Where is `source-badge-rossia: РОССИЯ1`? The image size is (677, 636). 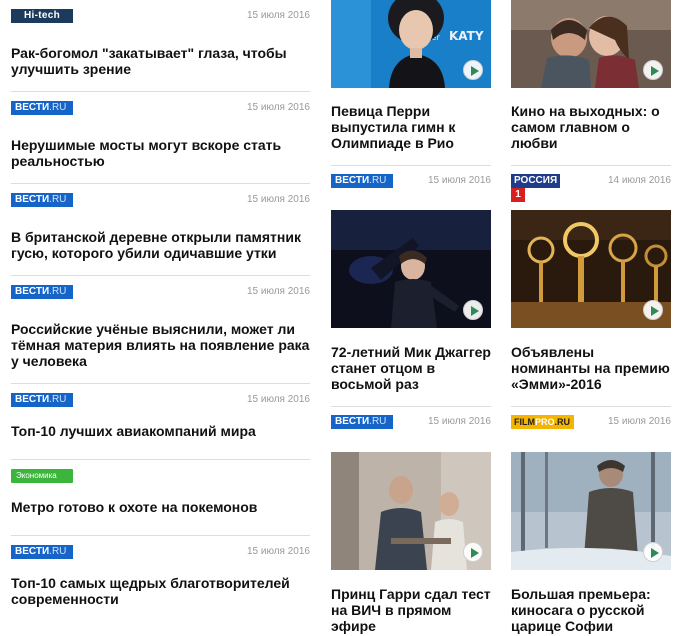 source-badge-rossia: РОССИЯ1 is located at coordinates (542, 188).